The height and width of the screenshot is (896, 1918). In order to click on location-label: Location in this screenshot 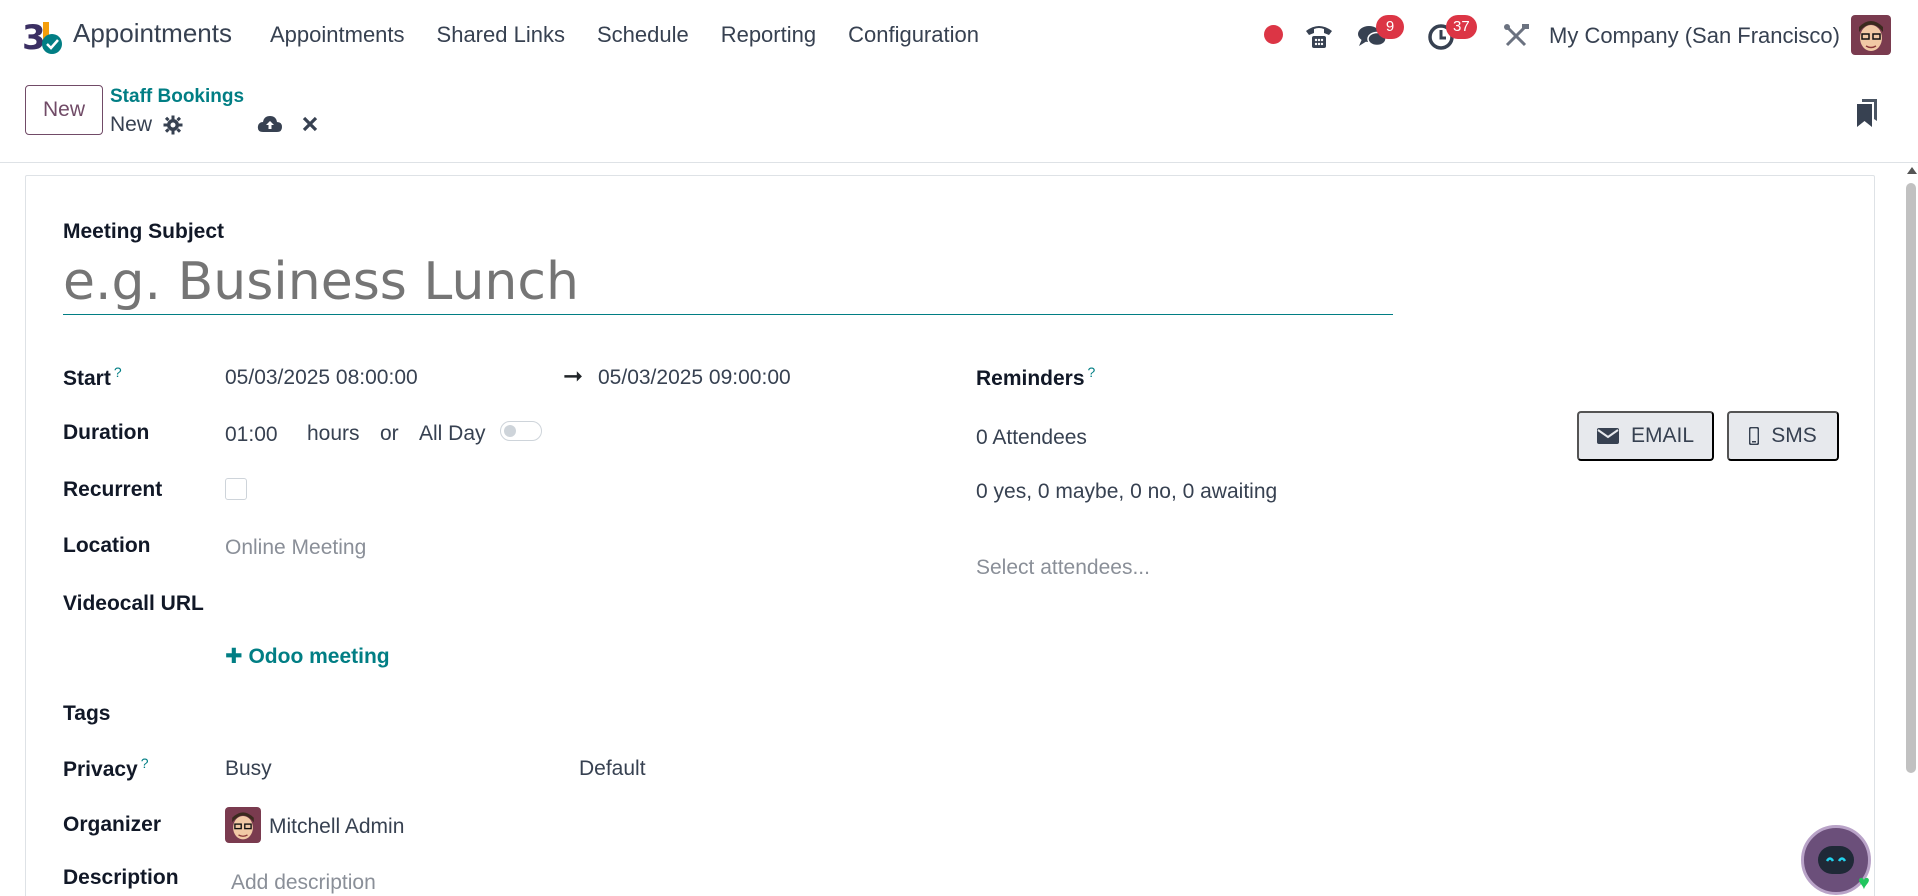, I will do `click(107, 545)`.